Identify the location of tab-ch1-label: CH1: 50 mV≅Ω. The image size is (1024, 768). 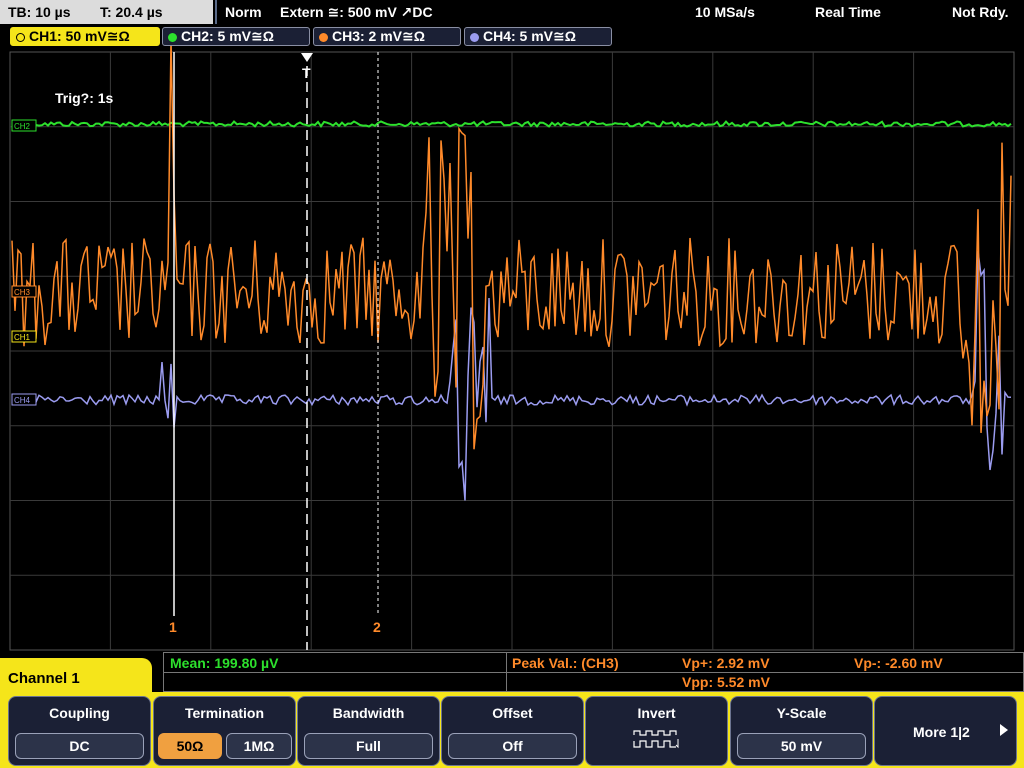
(79, 36).